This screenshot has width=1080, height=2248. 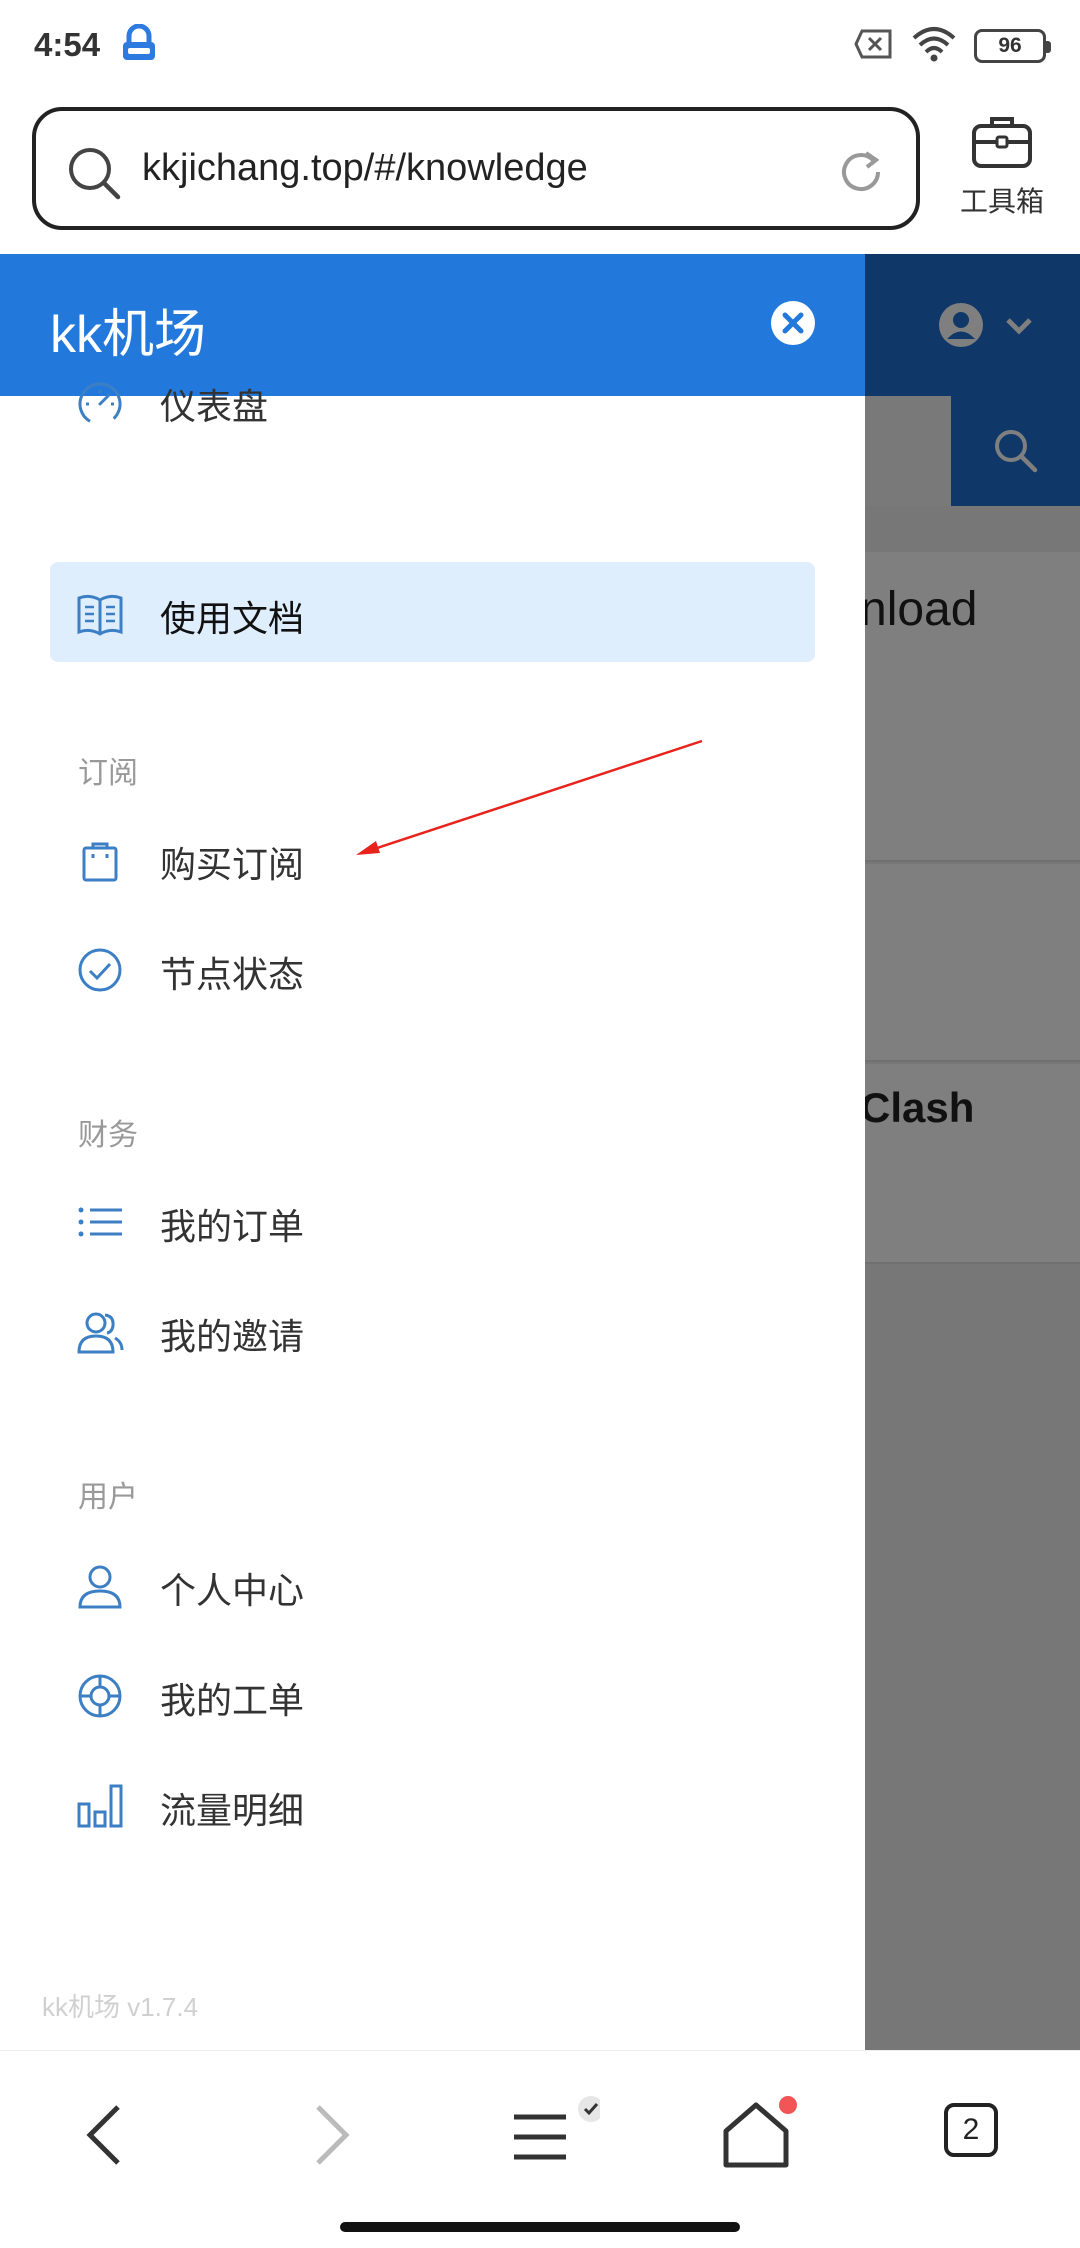 What do you see at coordinates (432, 400) in the screenshot?
I see `nav-item-dashboard: 仪表盘` at bounding box center [432, 400].